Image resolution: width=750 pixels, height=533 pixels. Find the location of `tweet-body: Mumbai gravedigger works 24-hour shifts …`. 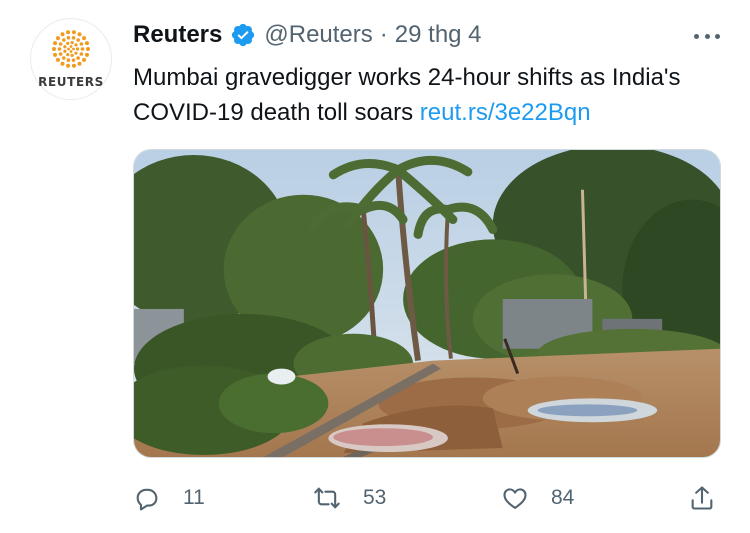

tweet-body: Mumbai gravedigger works 24-hour shifts … is located at coordinates (407, 95).